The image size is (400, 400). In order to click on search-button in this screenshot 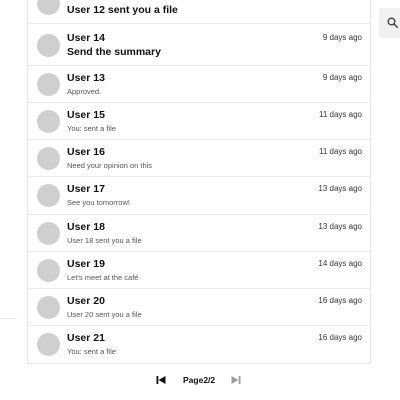, I will do `click(389, 23)`.